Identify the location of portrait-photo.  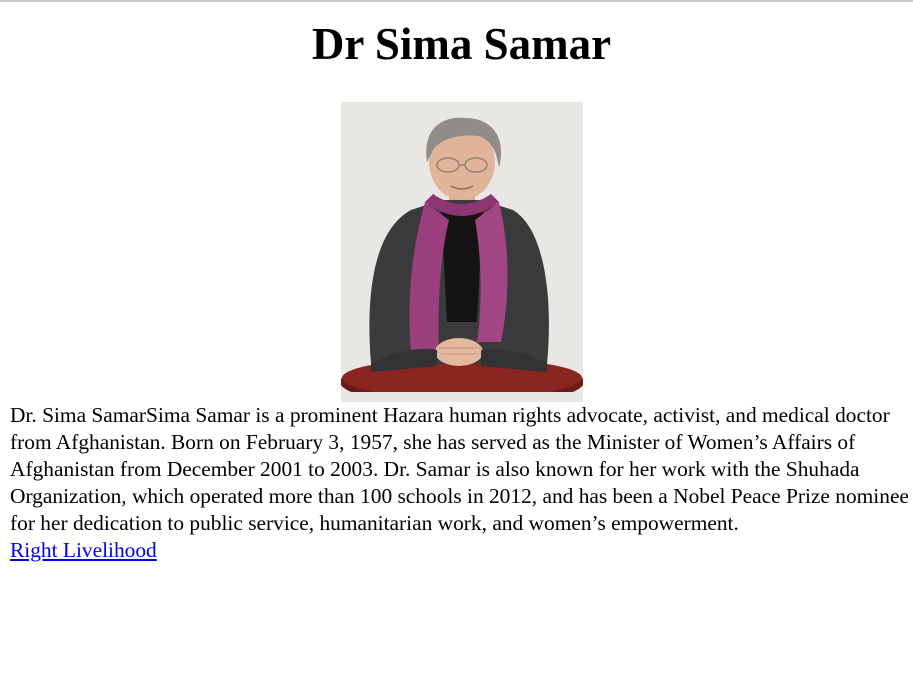
(461, 252).